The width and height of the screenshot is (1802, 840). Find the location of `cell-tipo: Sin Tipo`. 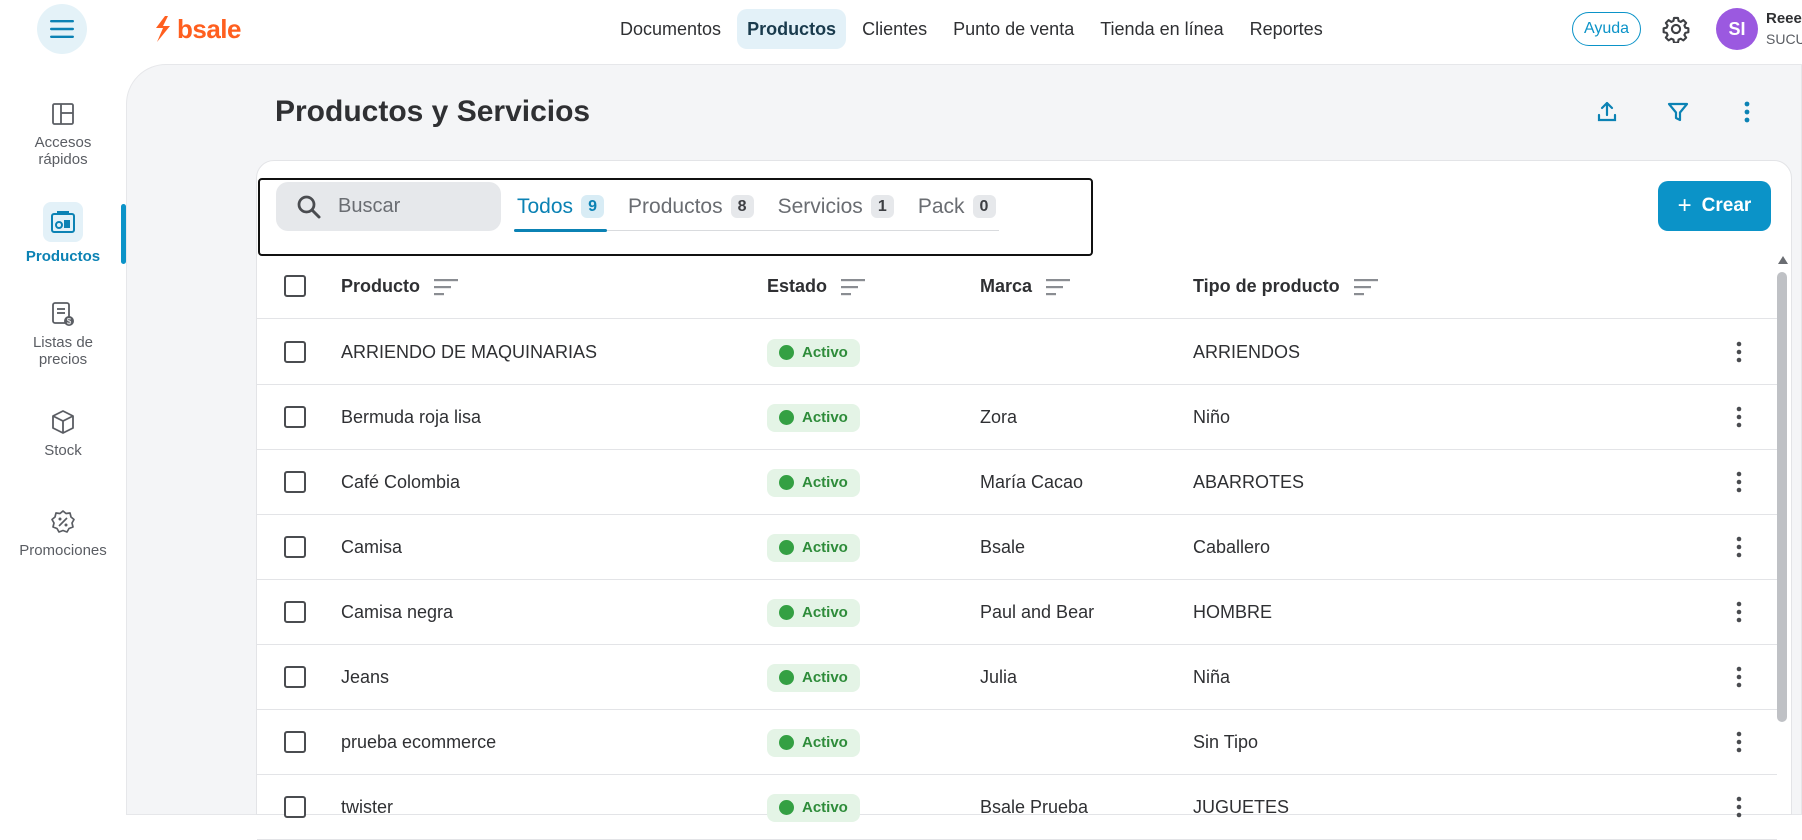

cell-tipo: Sin Tipo is located at coordinates (1225, 742).